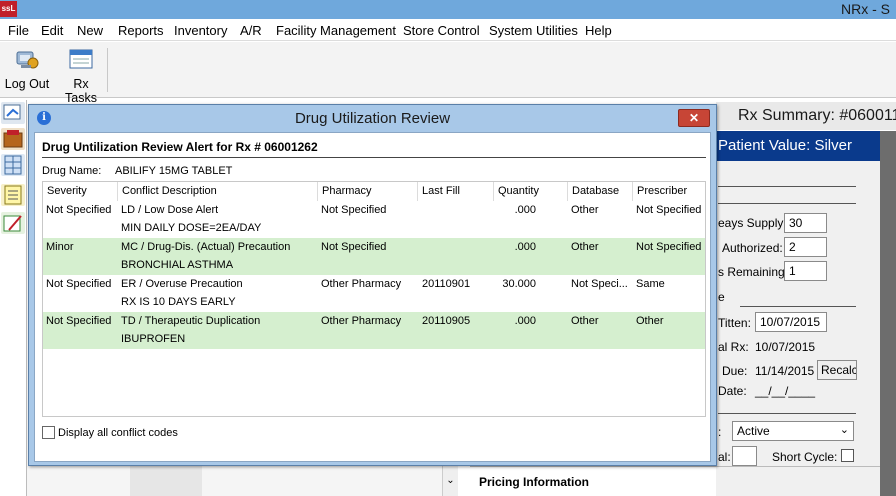 The image size is (896, 496). I want to click on dialog-title-bar: Drug Utilization Review i ✕, so click(372, 118).